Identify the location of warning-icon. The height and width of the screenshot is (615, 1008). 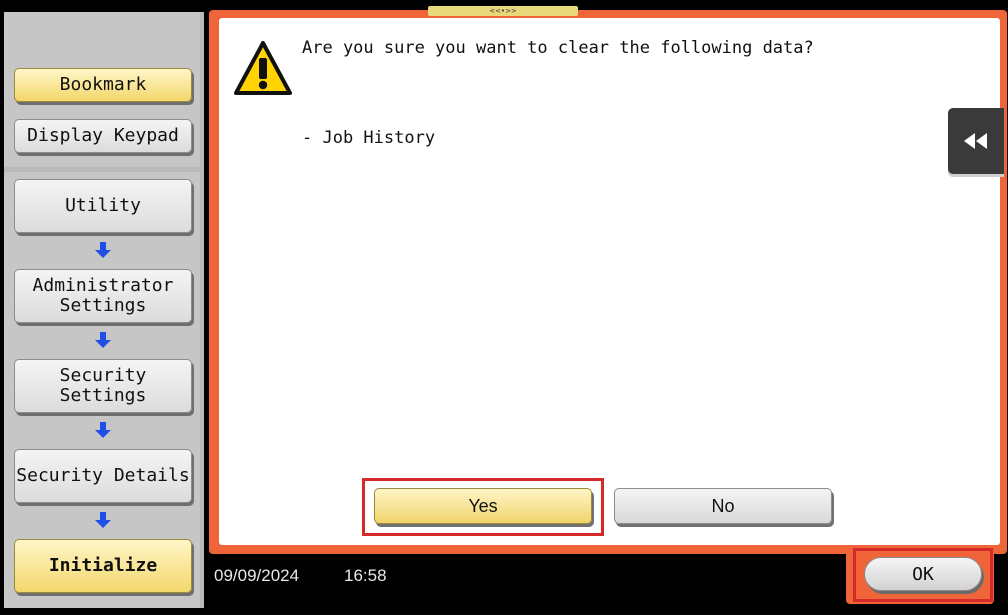
(263, 68).